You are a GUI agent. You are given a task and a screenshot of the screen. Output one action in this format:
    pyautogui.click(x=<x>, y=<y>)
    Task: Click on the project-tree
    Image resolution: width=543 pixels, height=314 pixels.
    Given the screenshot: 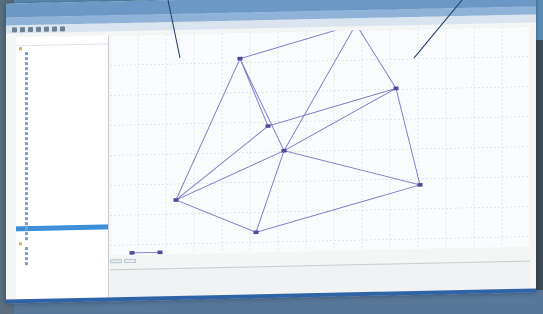 What is the action you would take?
    pyautogui.click(x=62, y=155)
    